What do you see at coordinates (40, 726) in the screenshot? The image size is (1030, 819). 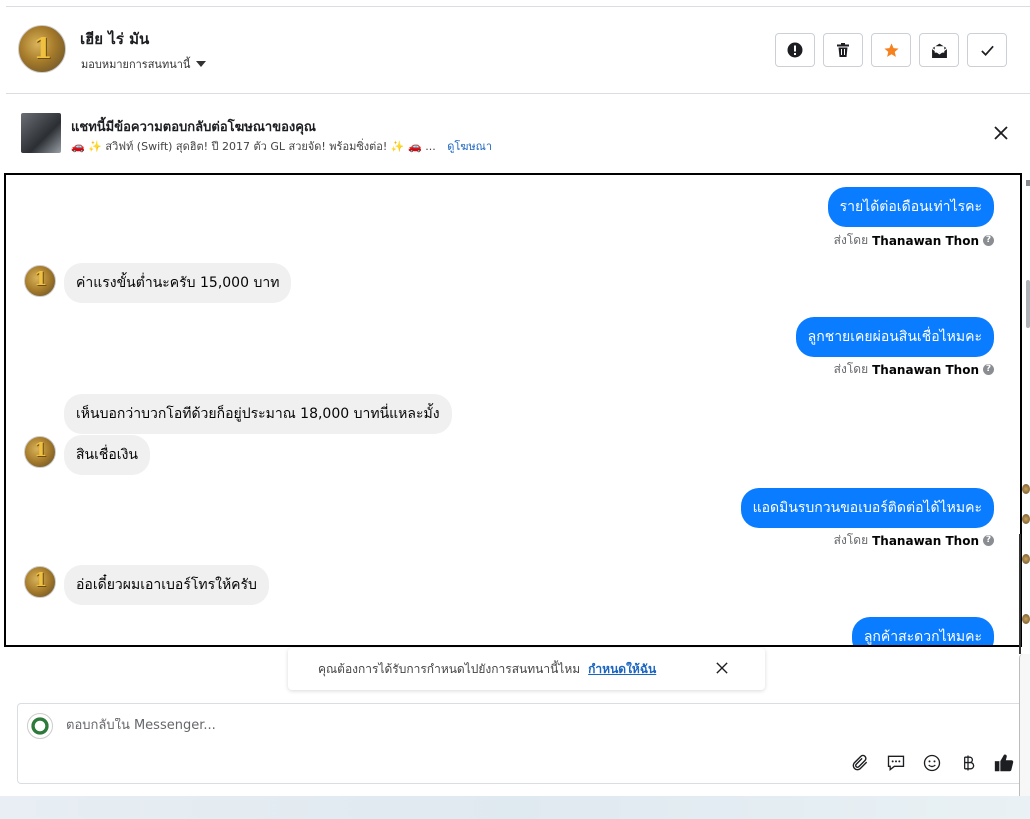 I see `page-avatar` at bounding box center [40, 726].